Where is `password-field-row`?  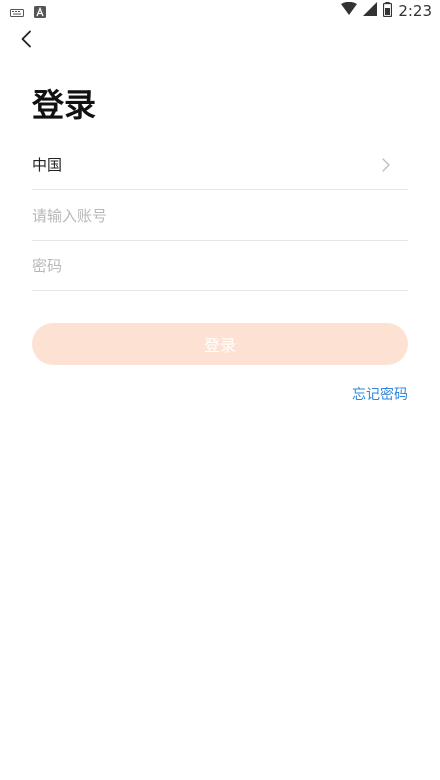 password-field-row is located at coordinates (220, 266).